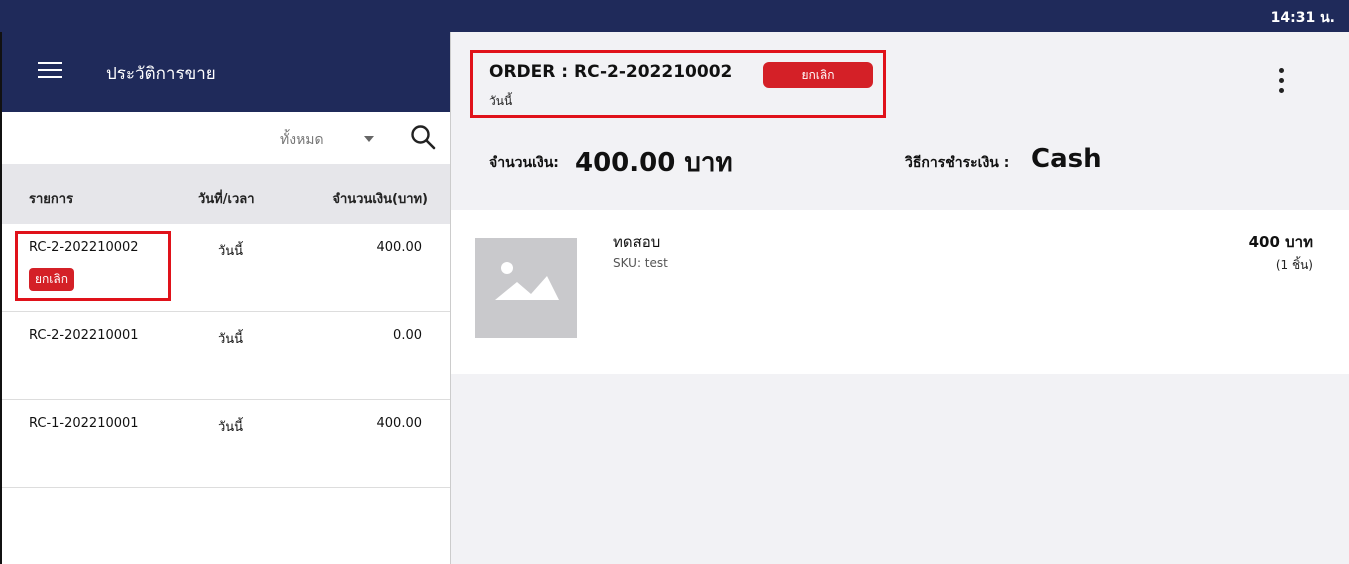 The width and height of the screenshot is (1349, 564). What do you see at coordinates (818, 75) in the screenshot?
I see `order-cancelled-badge: ยกเลิก` at bounding box center [818, 75].